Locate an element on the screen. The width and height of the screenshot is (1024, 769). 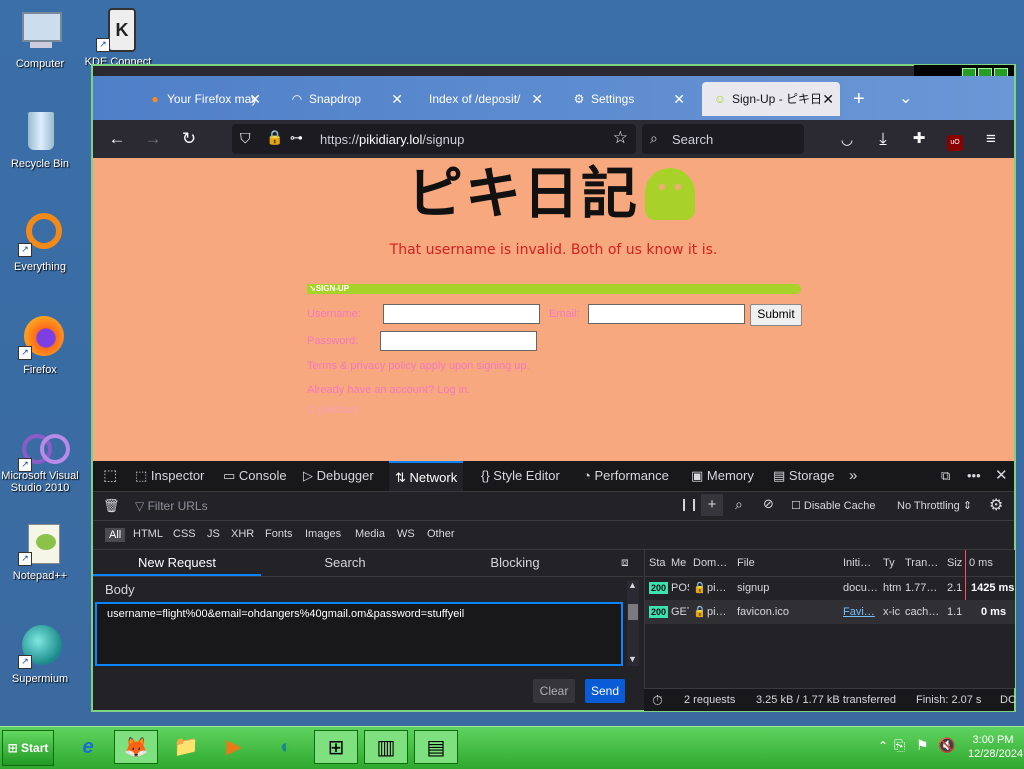
download-icon: ⤓ is located at coordinates (883, 139).